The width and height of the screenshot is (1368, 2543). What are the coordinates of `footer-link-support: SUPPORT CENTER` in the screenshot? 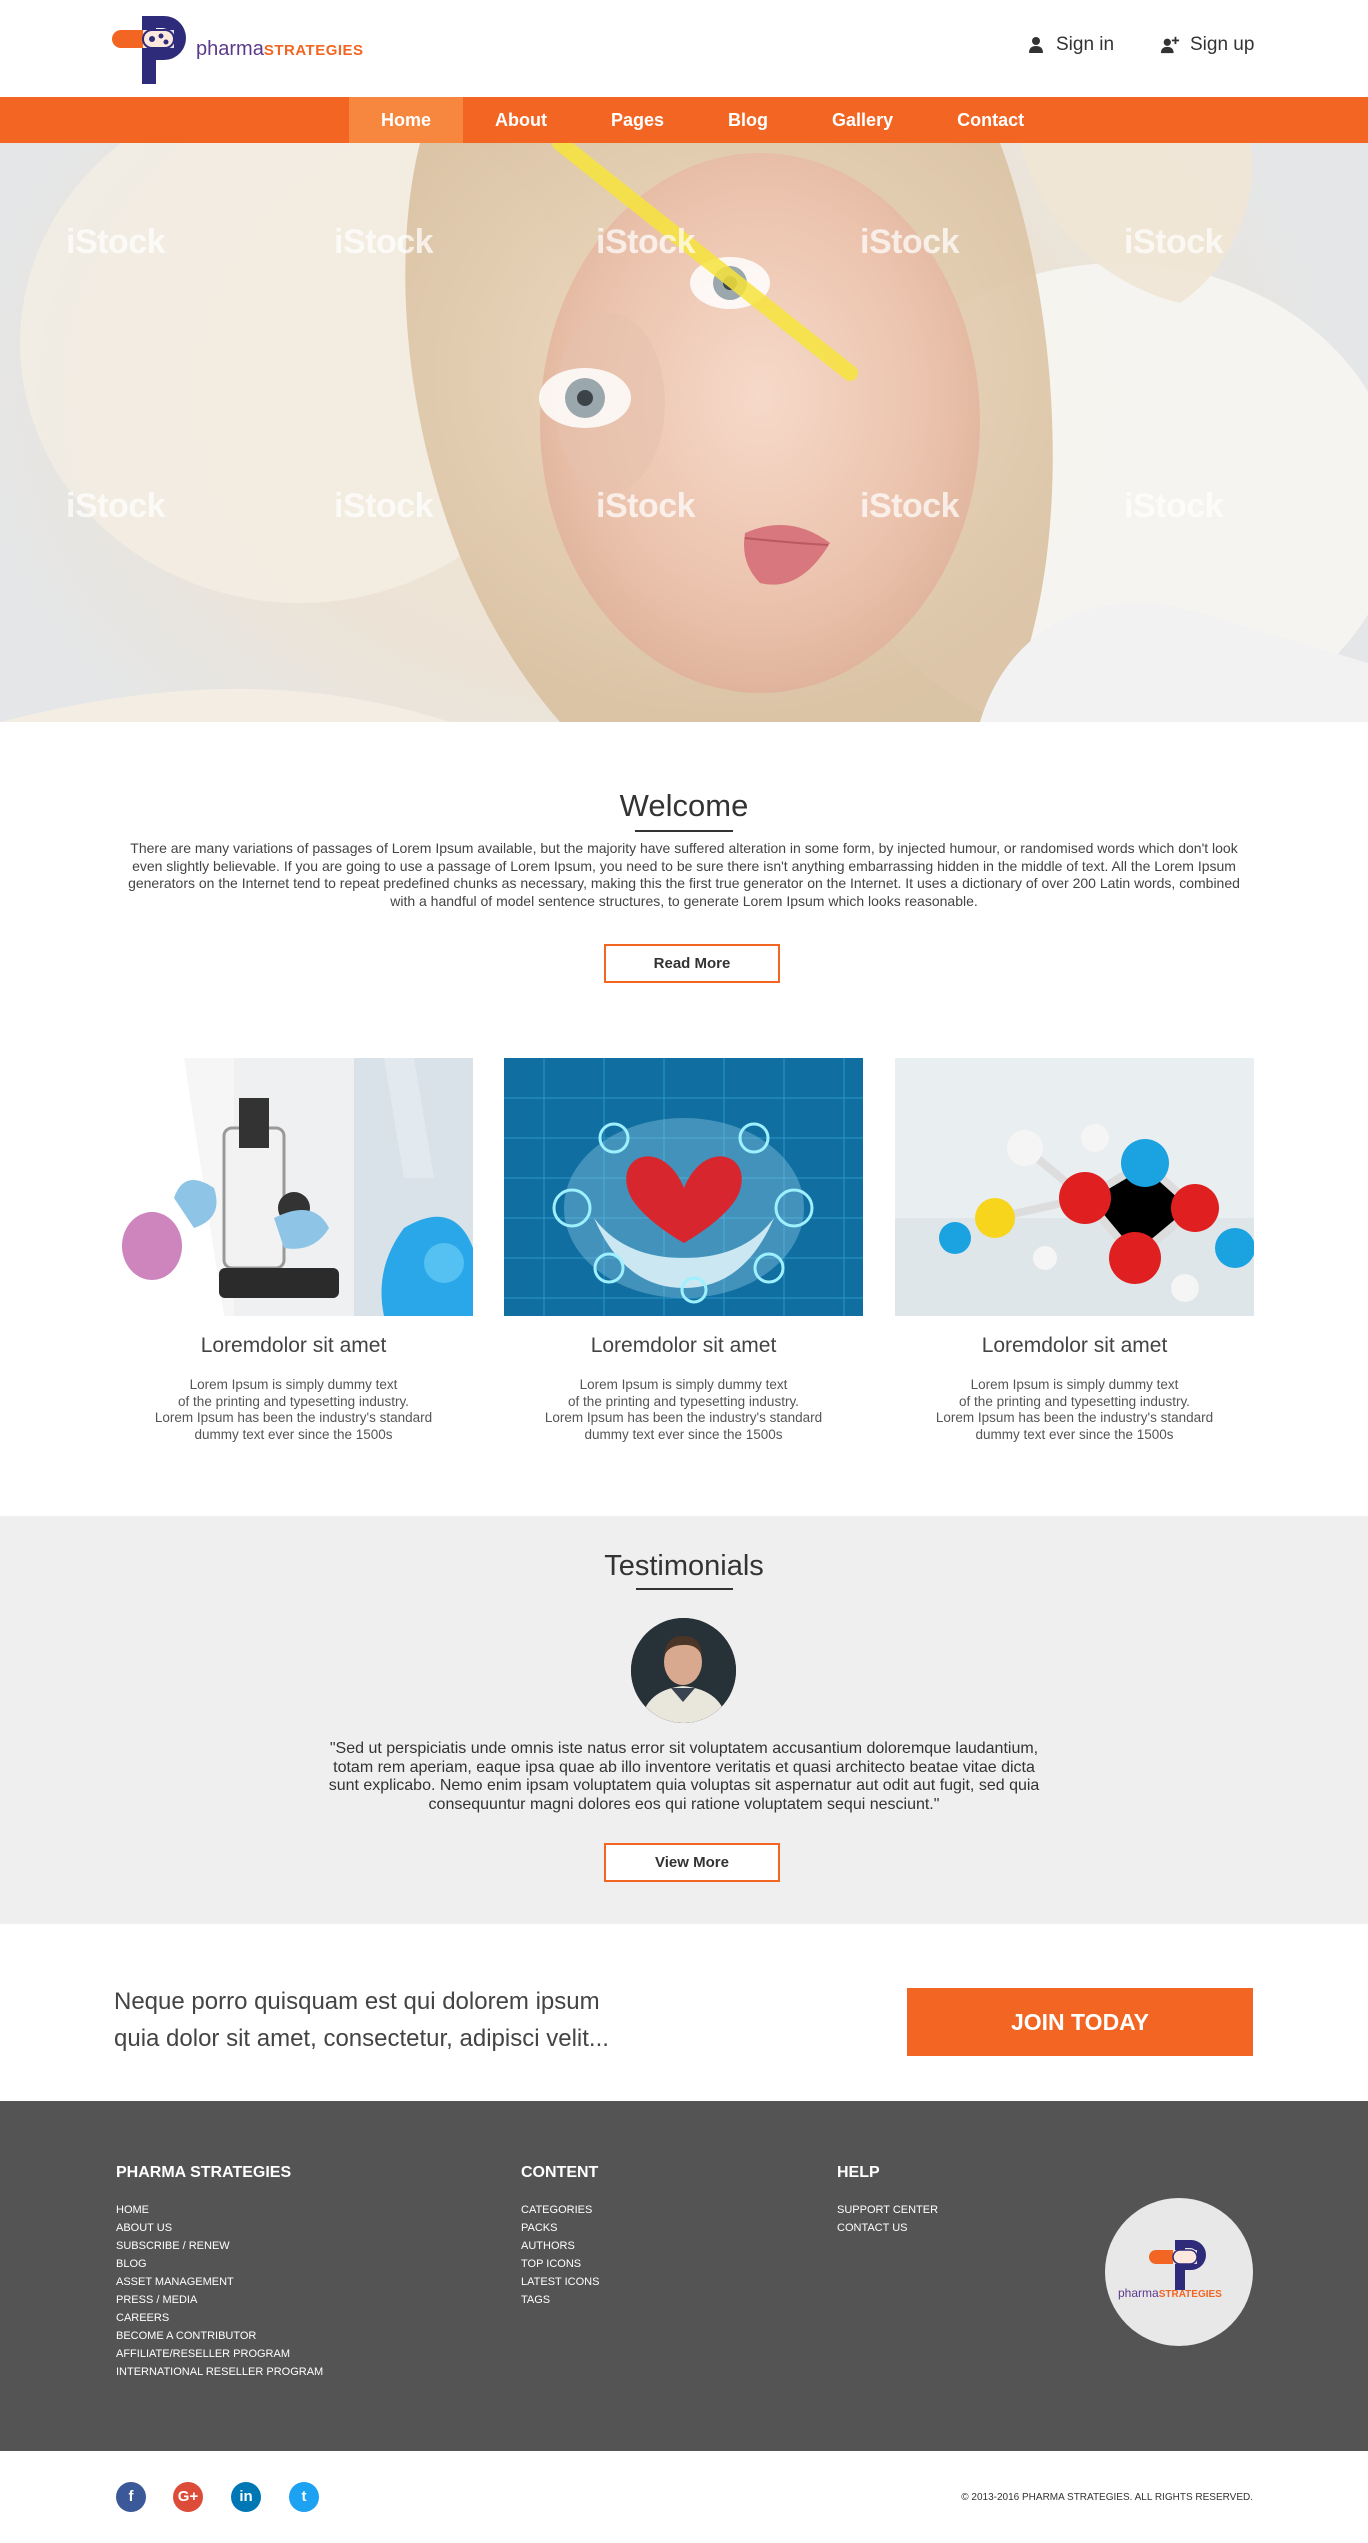 It's located at (887, 2210).